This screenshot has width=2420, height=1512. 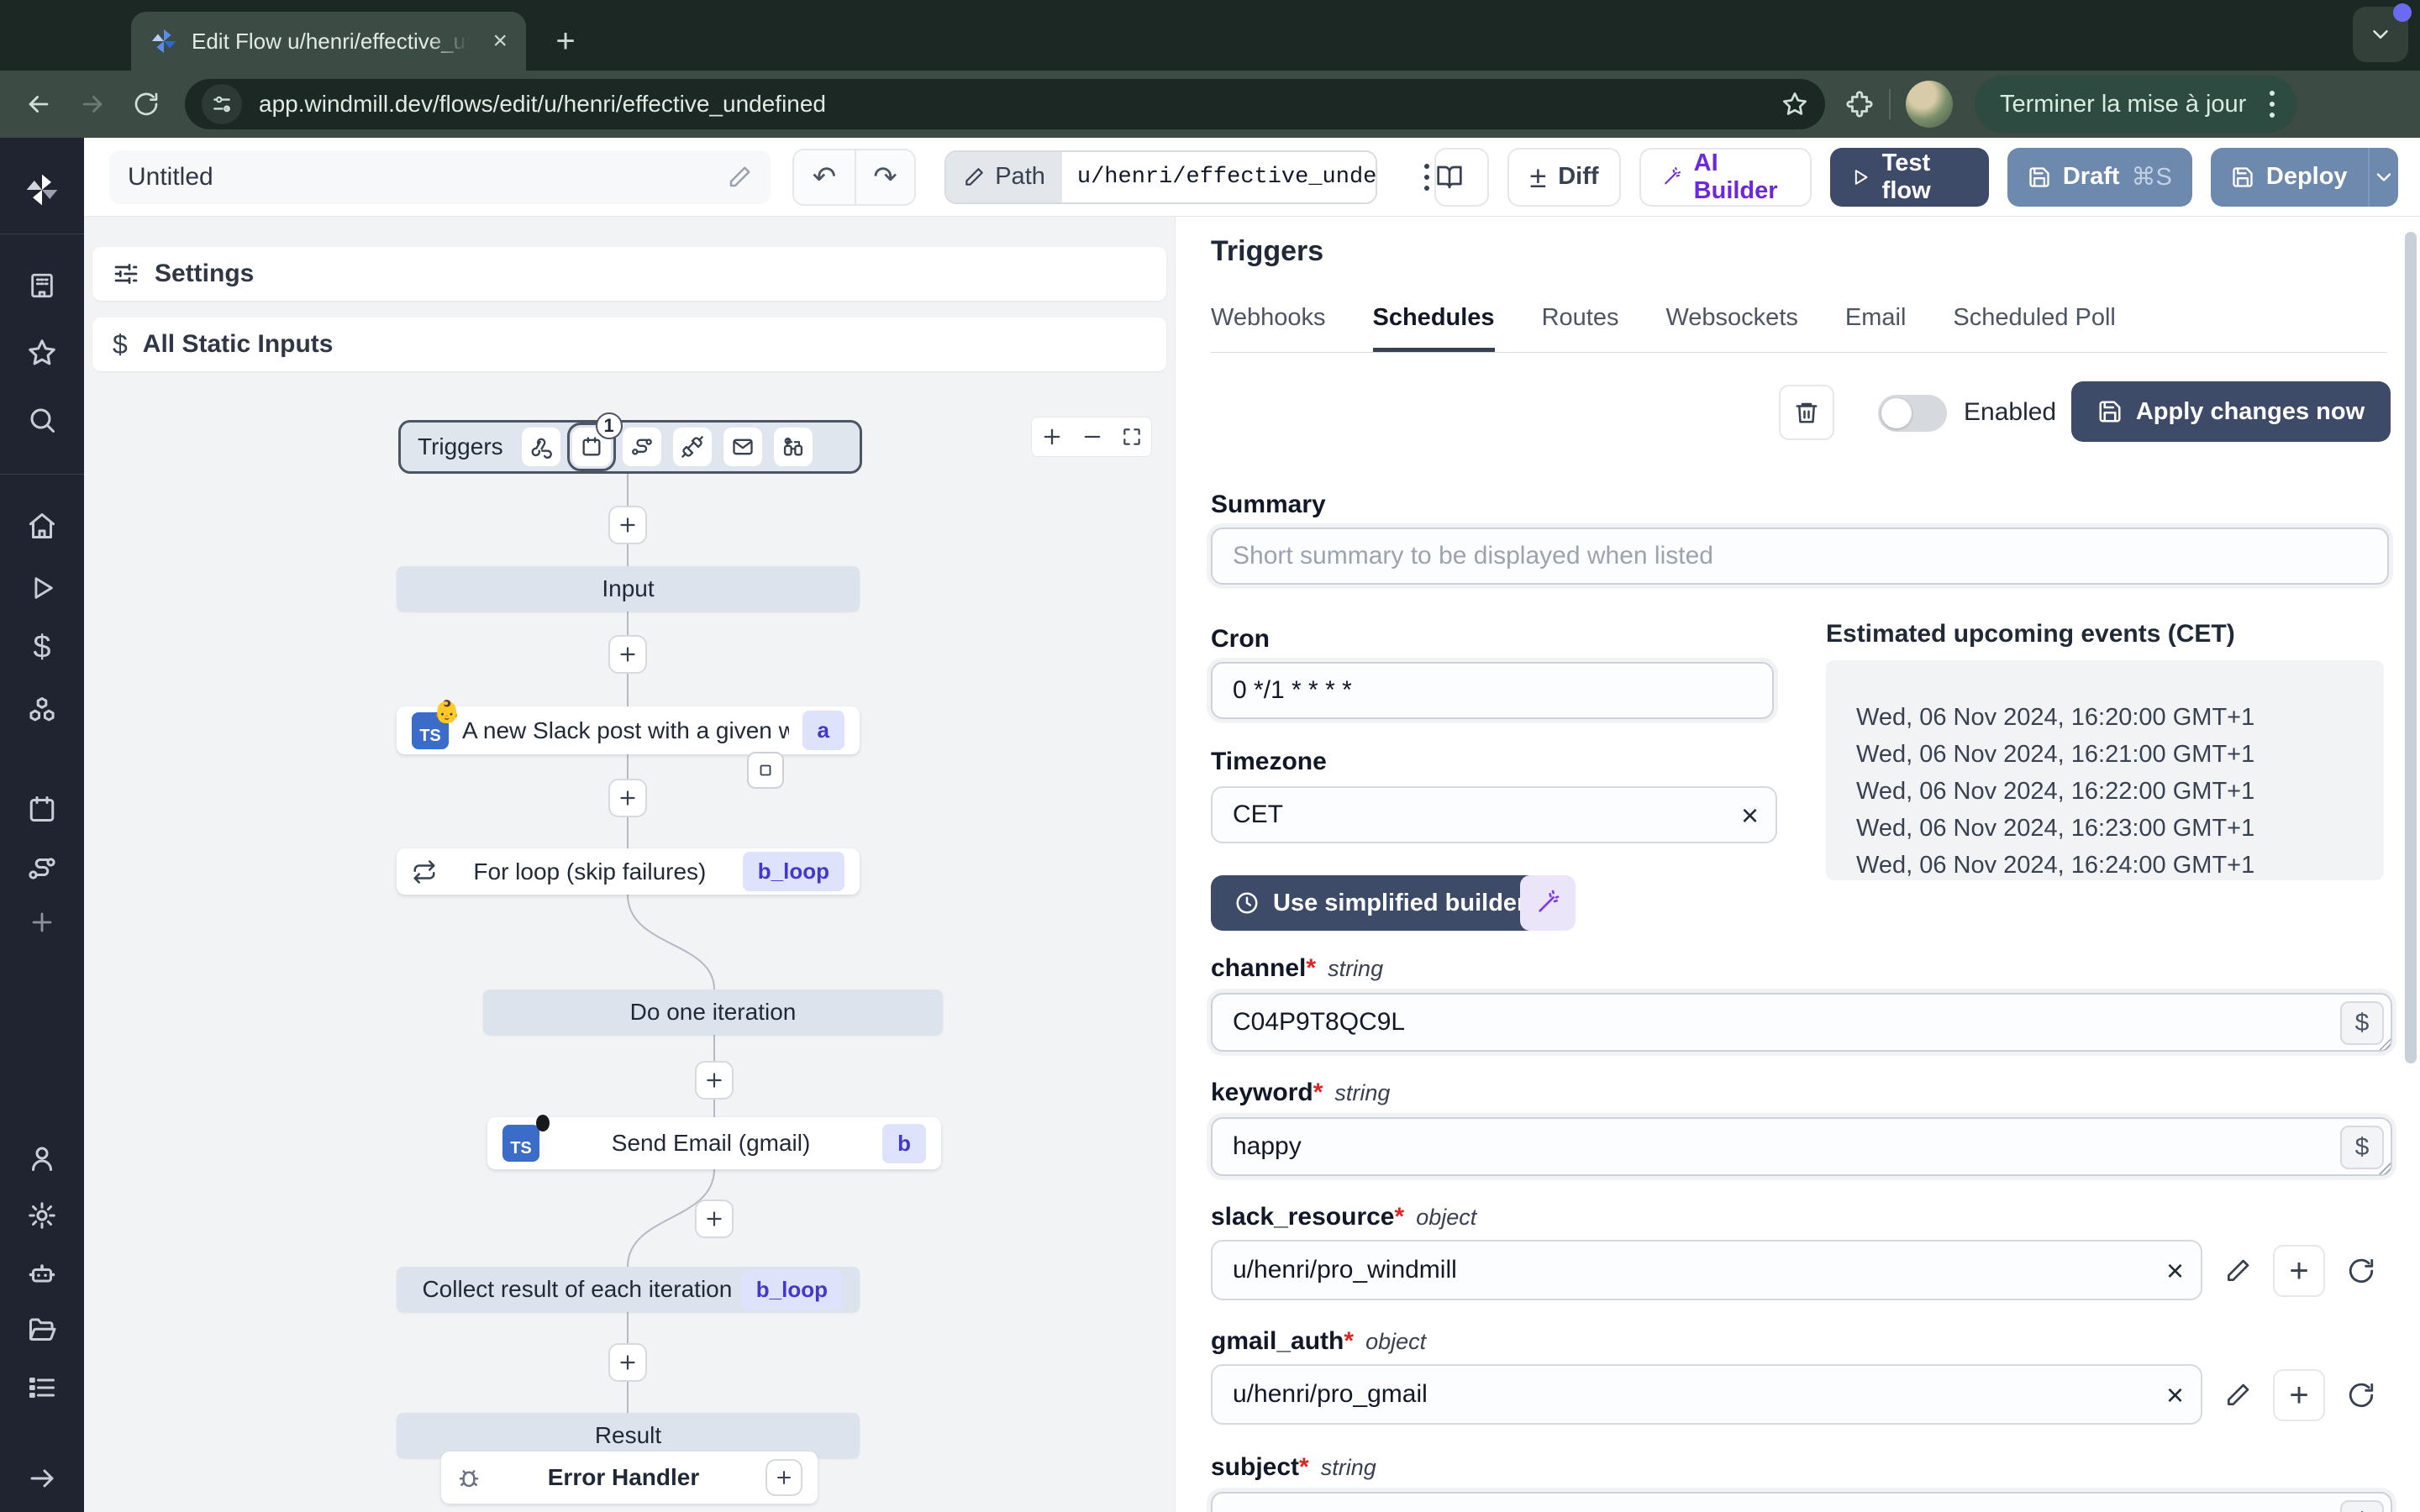 What do you see at coordinates (1795, 104) in the screenshot?
I see `bookmark-star-icon` at bounding box center [1795, 104].